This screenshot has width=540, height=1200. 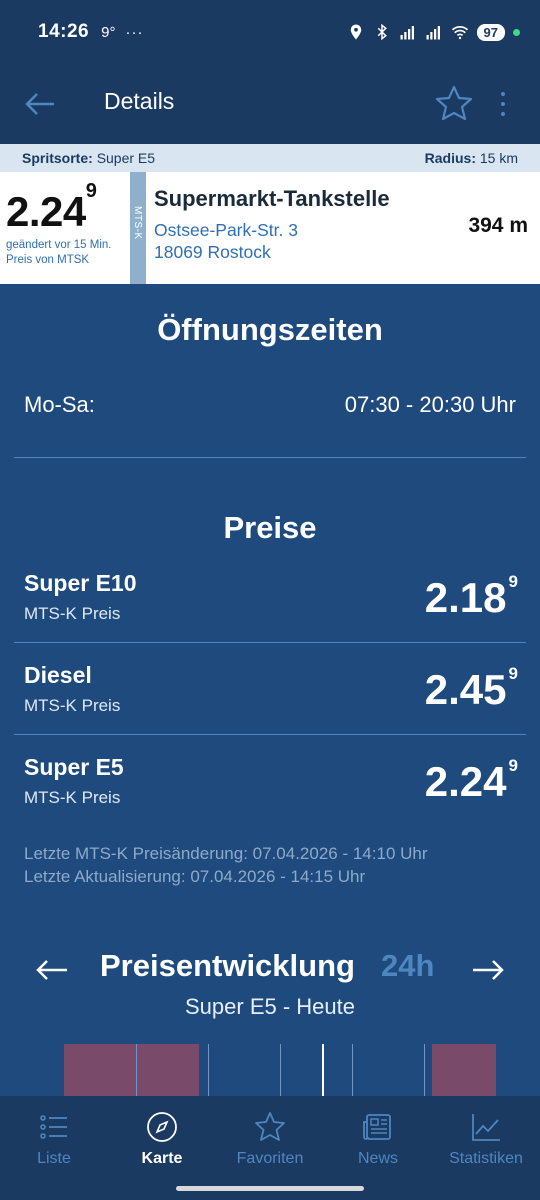 I want to click on opening-days: Mo-Sa:, so click(x=59, y=404).